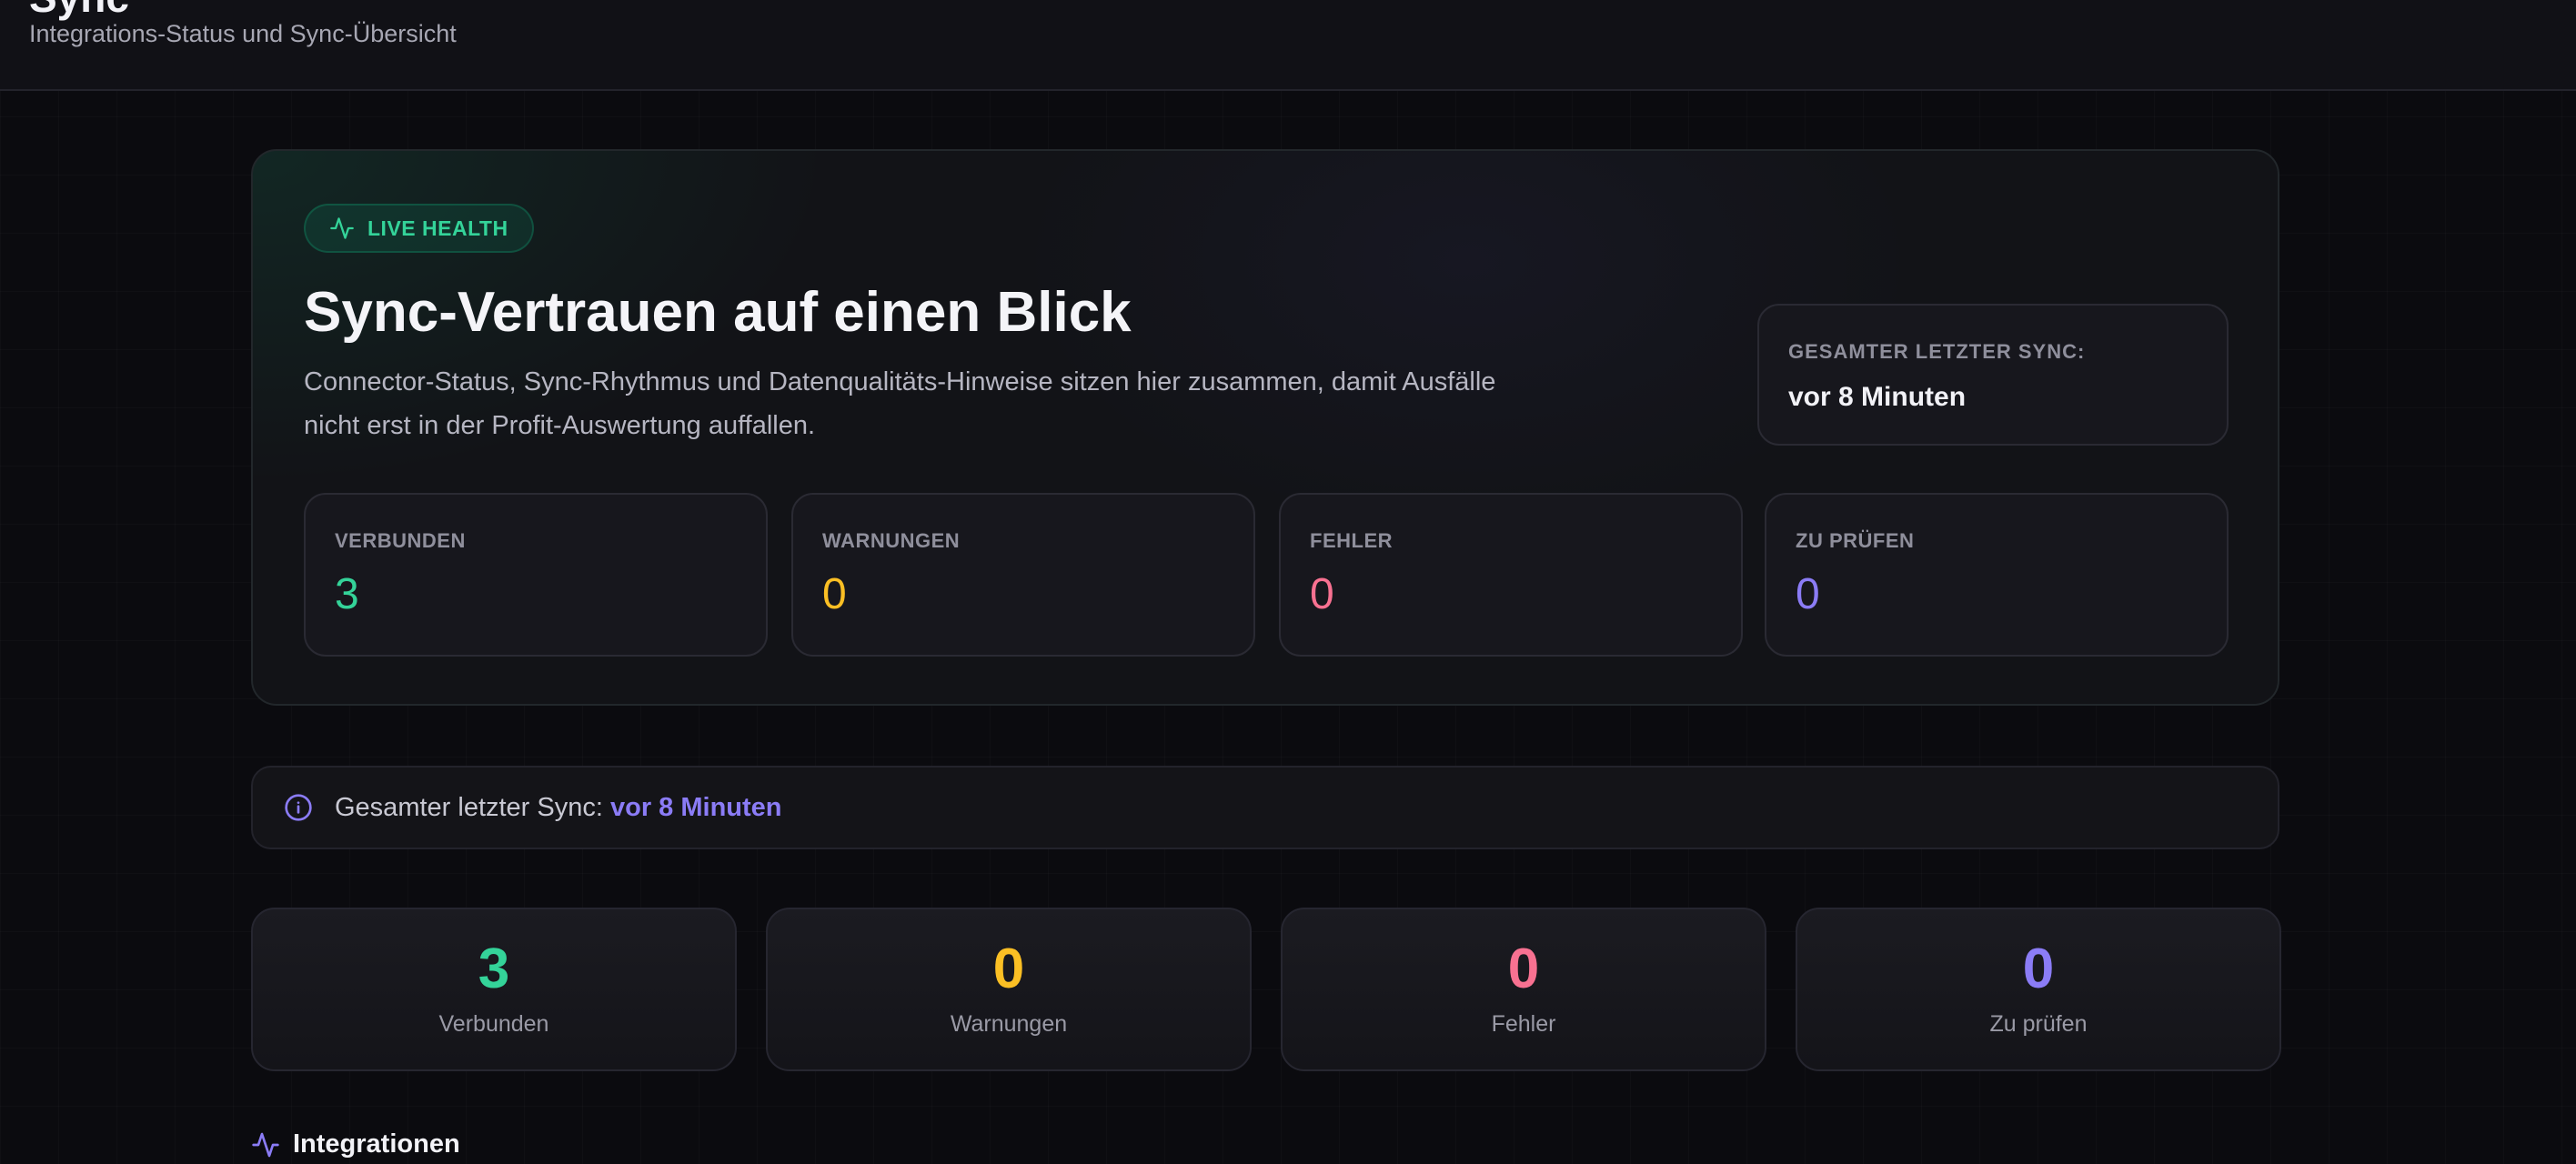  Describe the element at coordinates (1855, 541) in the screenshot. I see `stat-label: ZU PRÜFEN` at that location.